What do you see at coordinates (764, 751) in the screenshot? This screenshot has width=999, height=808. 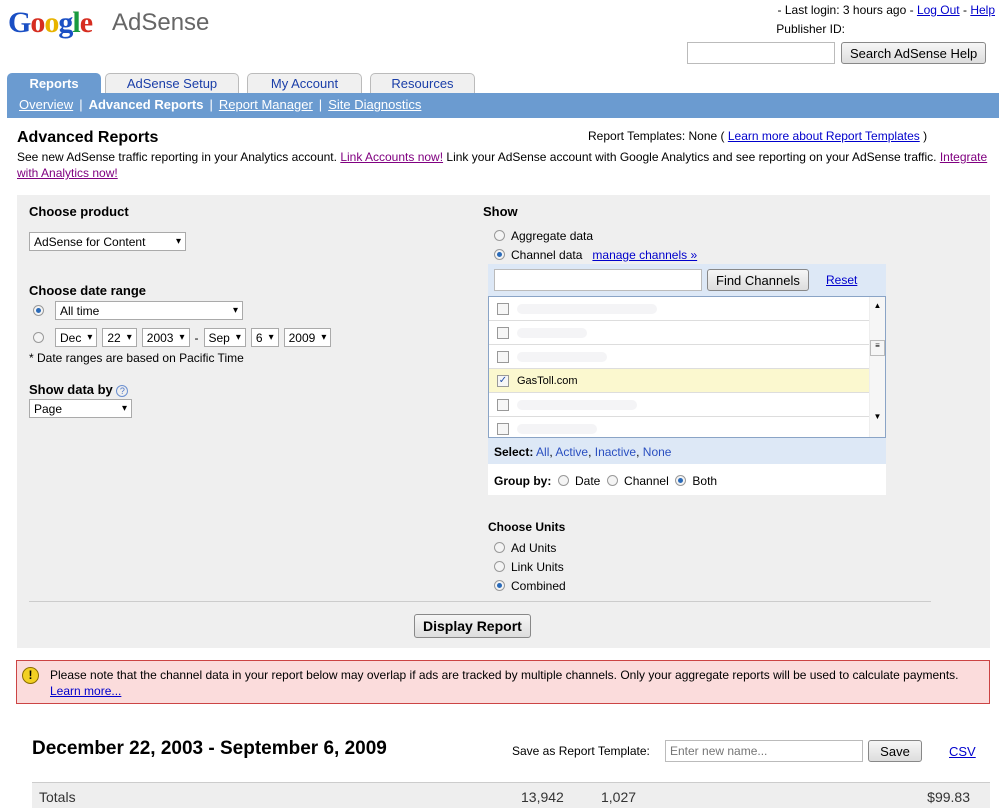 I see `template-name-input` at bounding box center [764, 751].